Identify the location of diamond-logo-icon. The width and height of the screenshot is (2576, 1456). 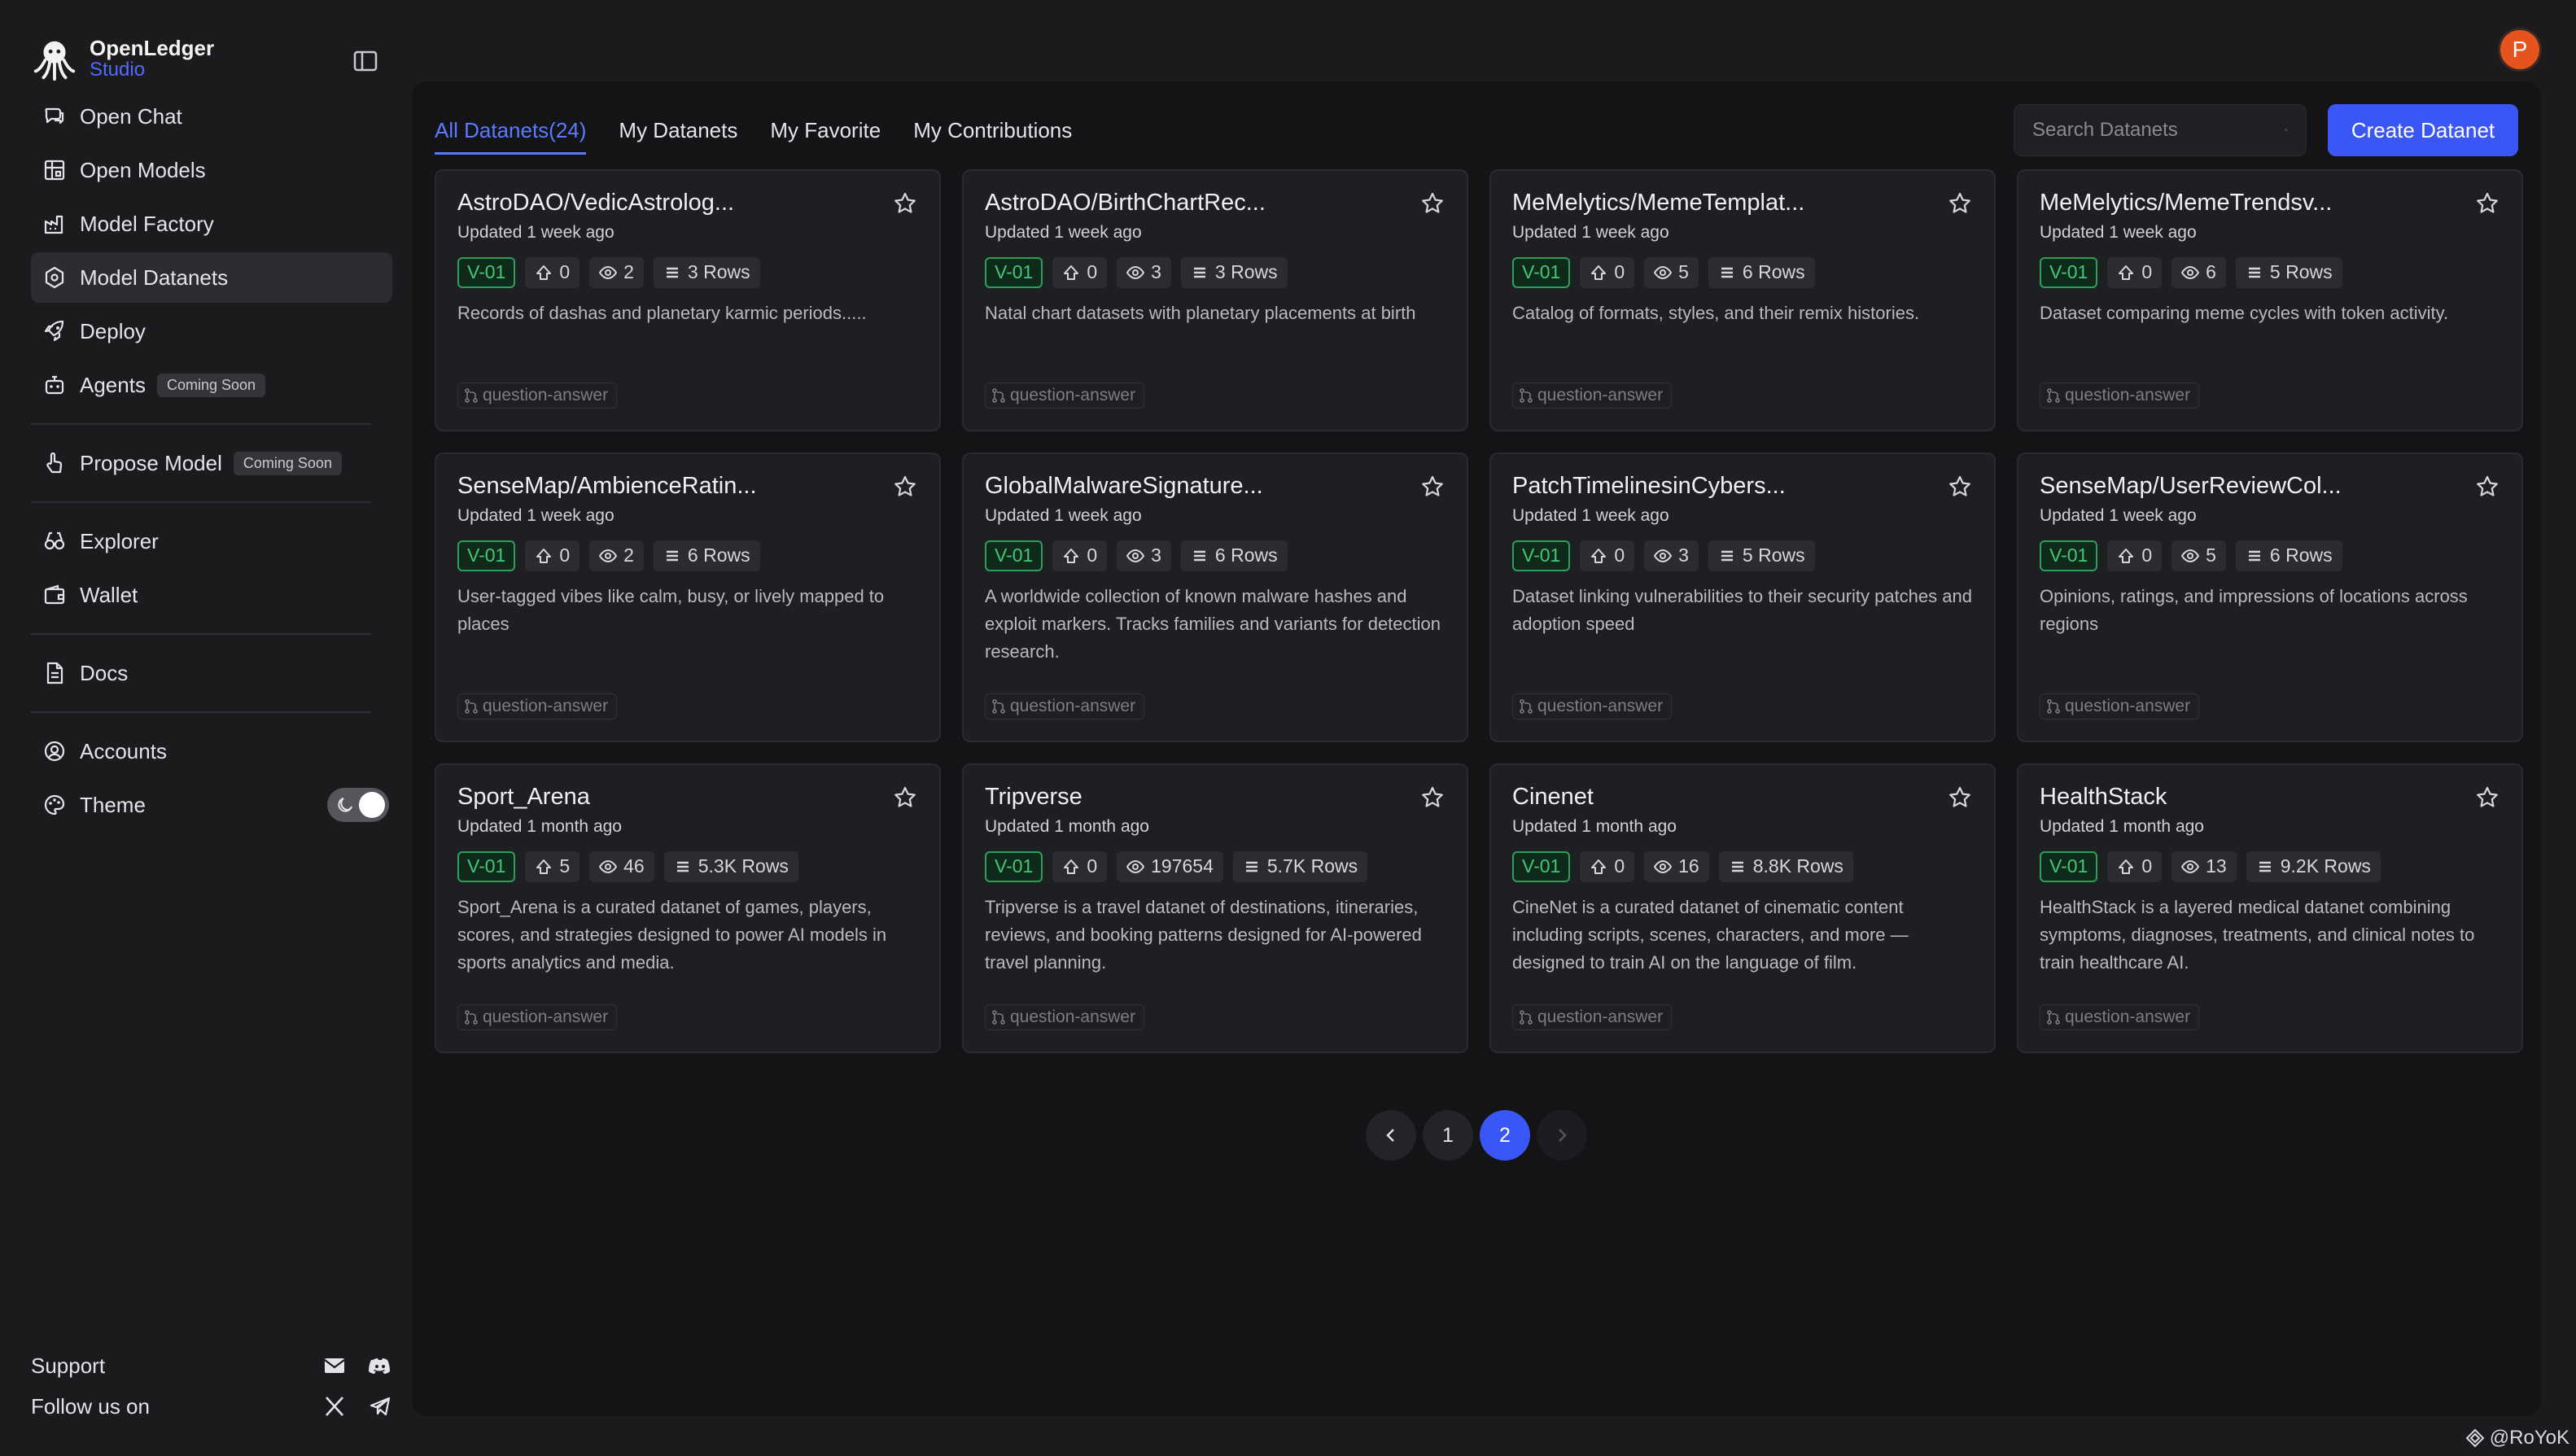
(2475, 1438).